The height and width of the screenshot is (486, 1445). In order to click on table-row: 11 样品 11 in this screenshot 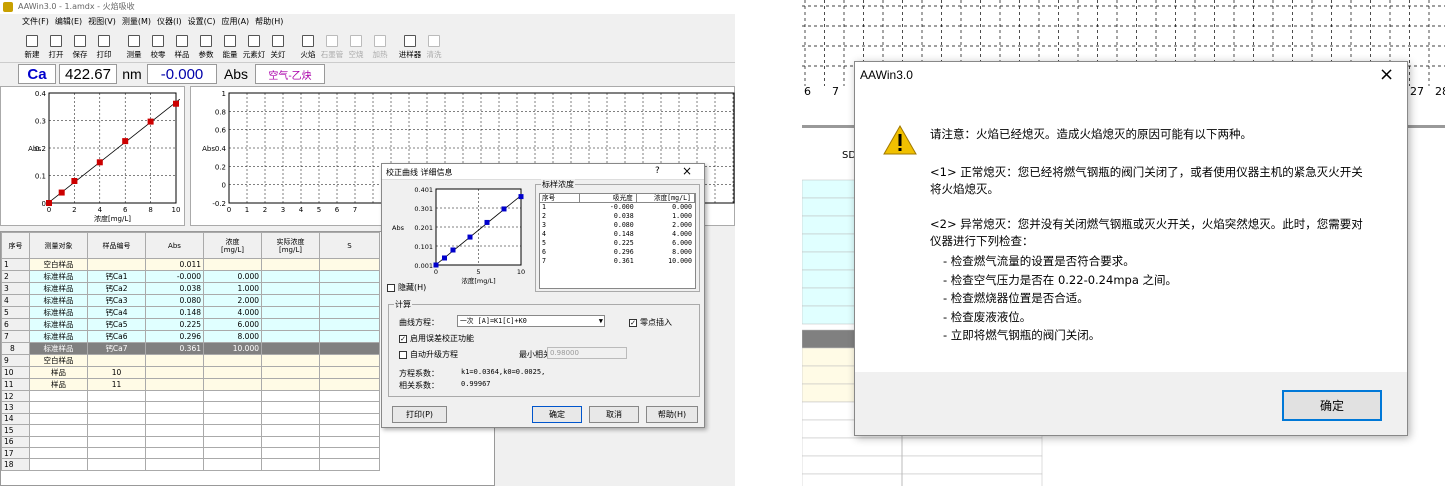, I will do `click(190, 384)`.